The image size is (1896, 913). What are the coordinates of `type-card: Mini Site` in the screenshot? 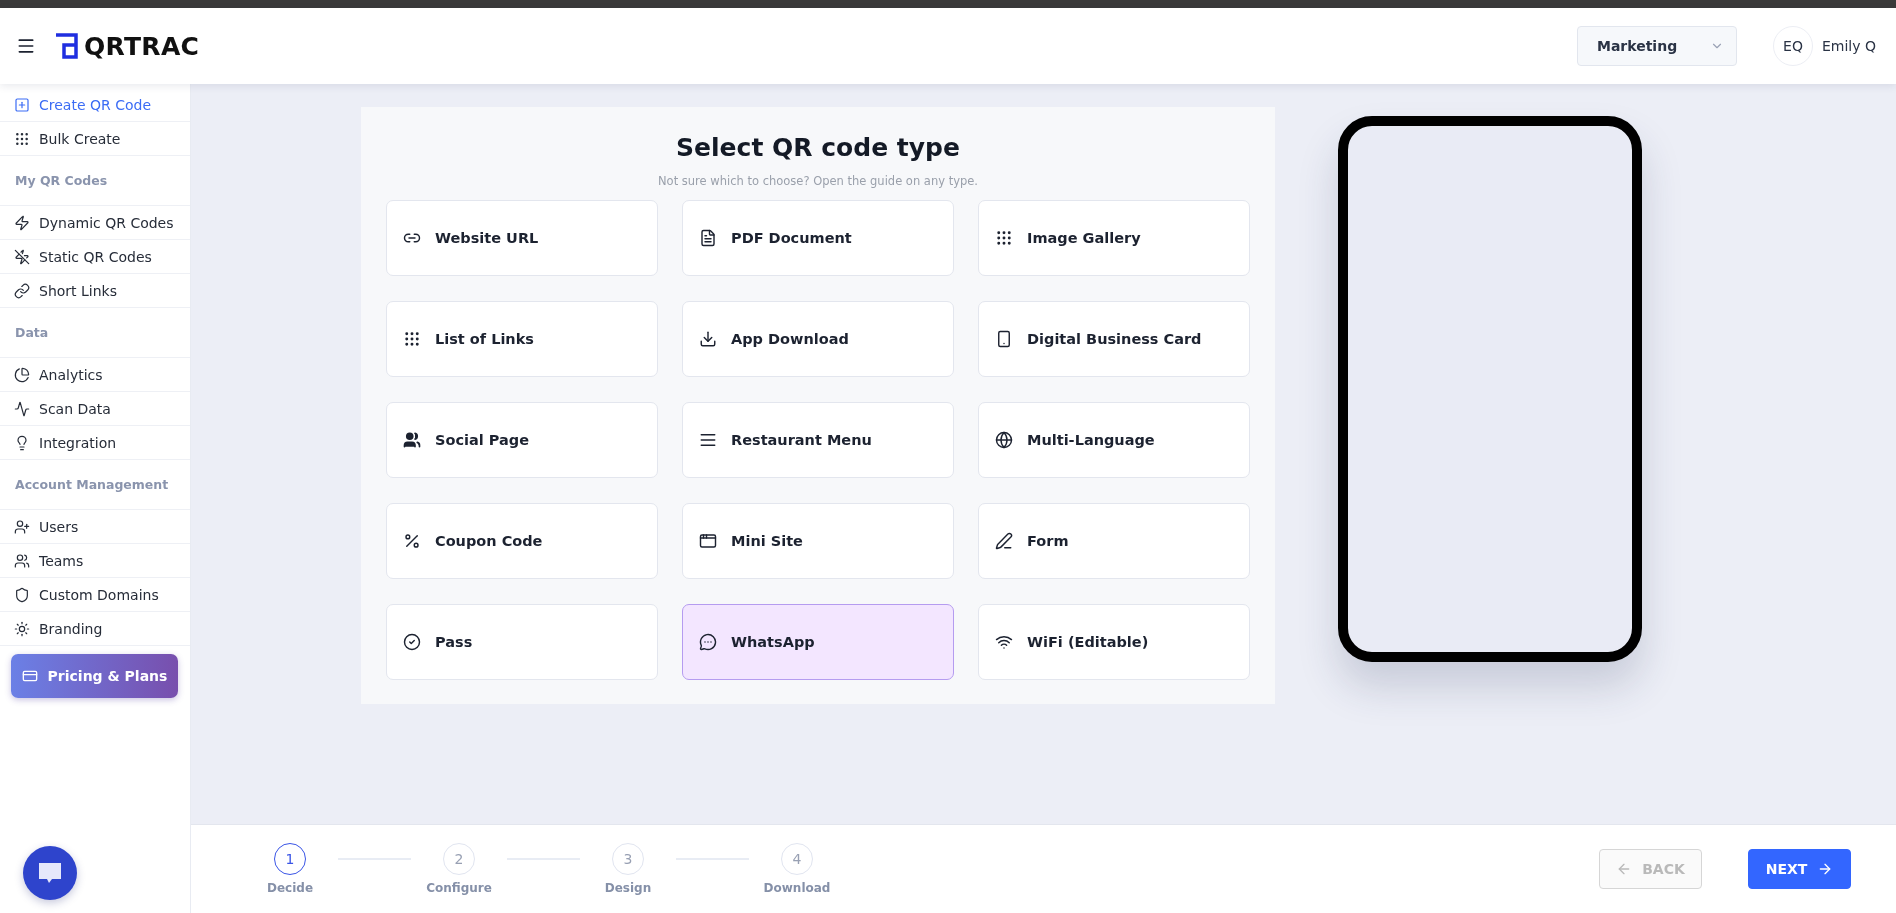 It's located at (818, 541).